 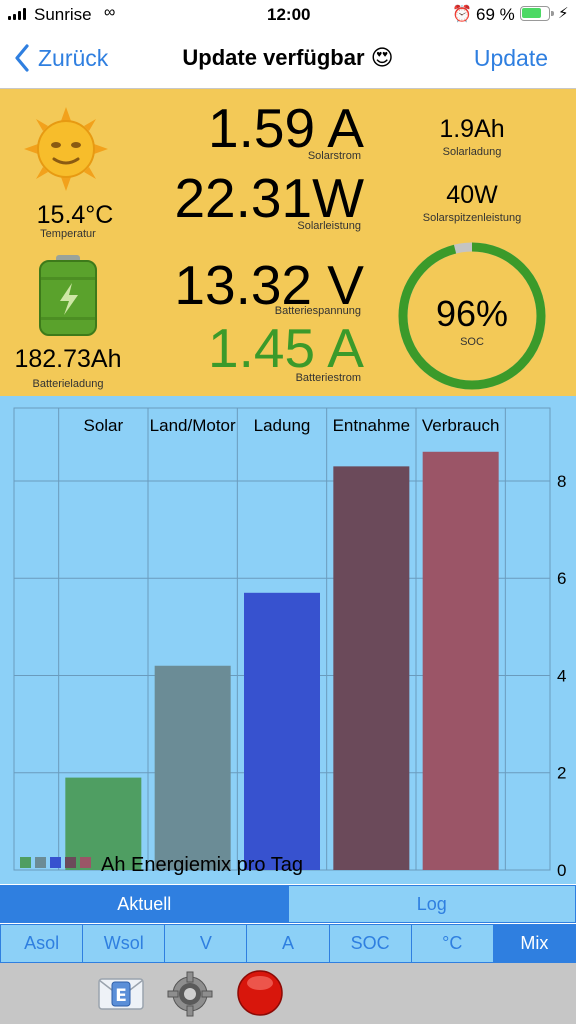 What do you see at coordinates (561, 675) in the screenshot?
I see `y-tick-label: 4` at bounding box center [561, 675].